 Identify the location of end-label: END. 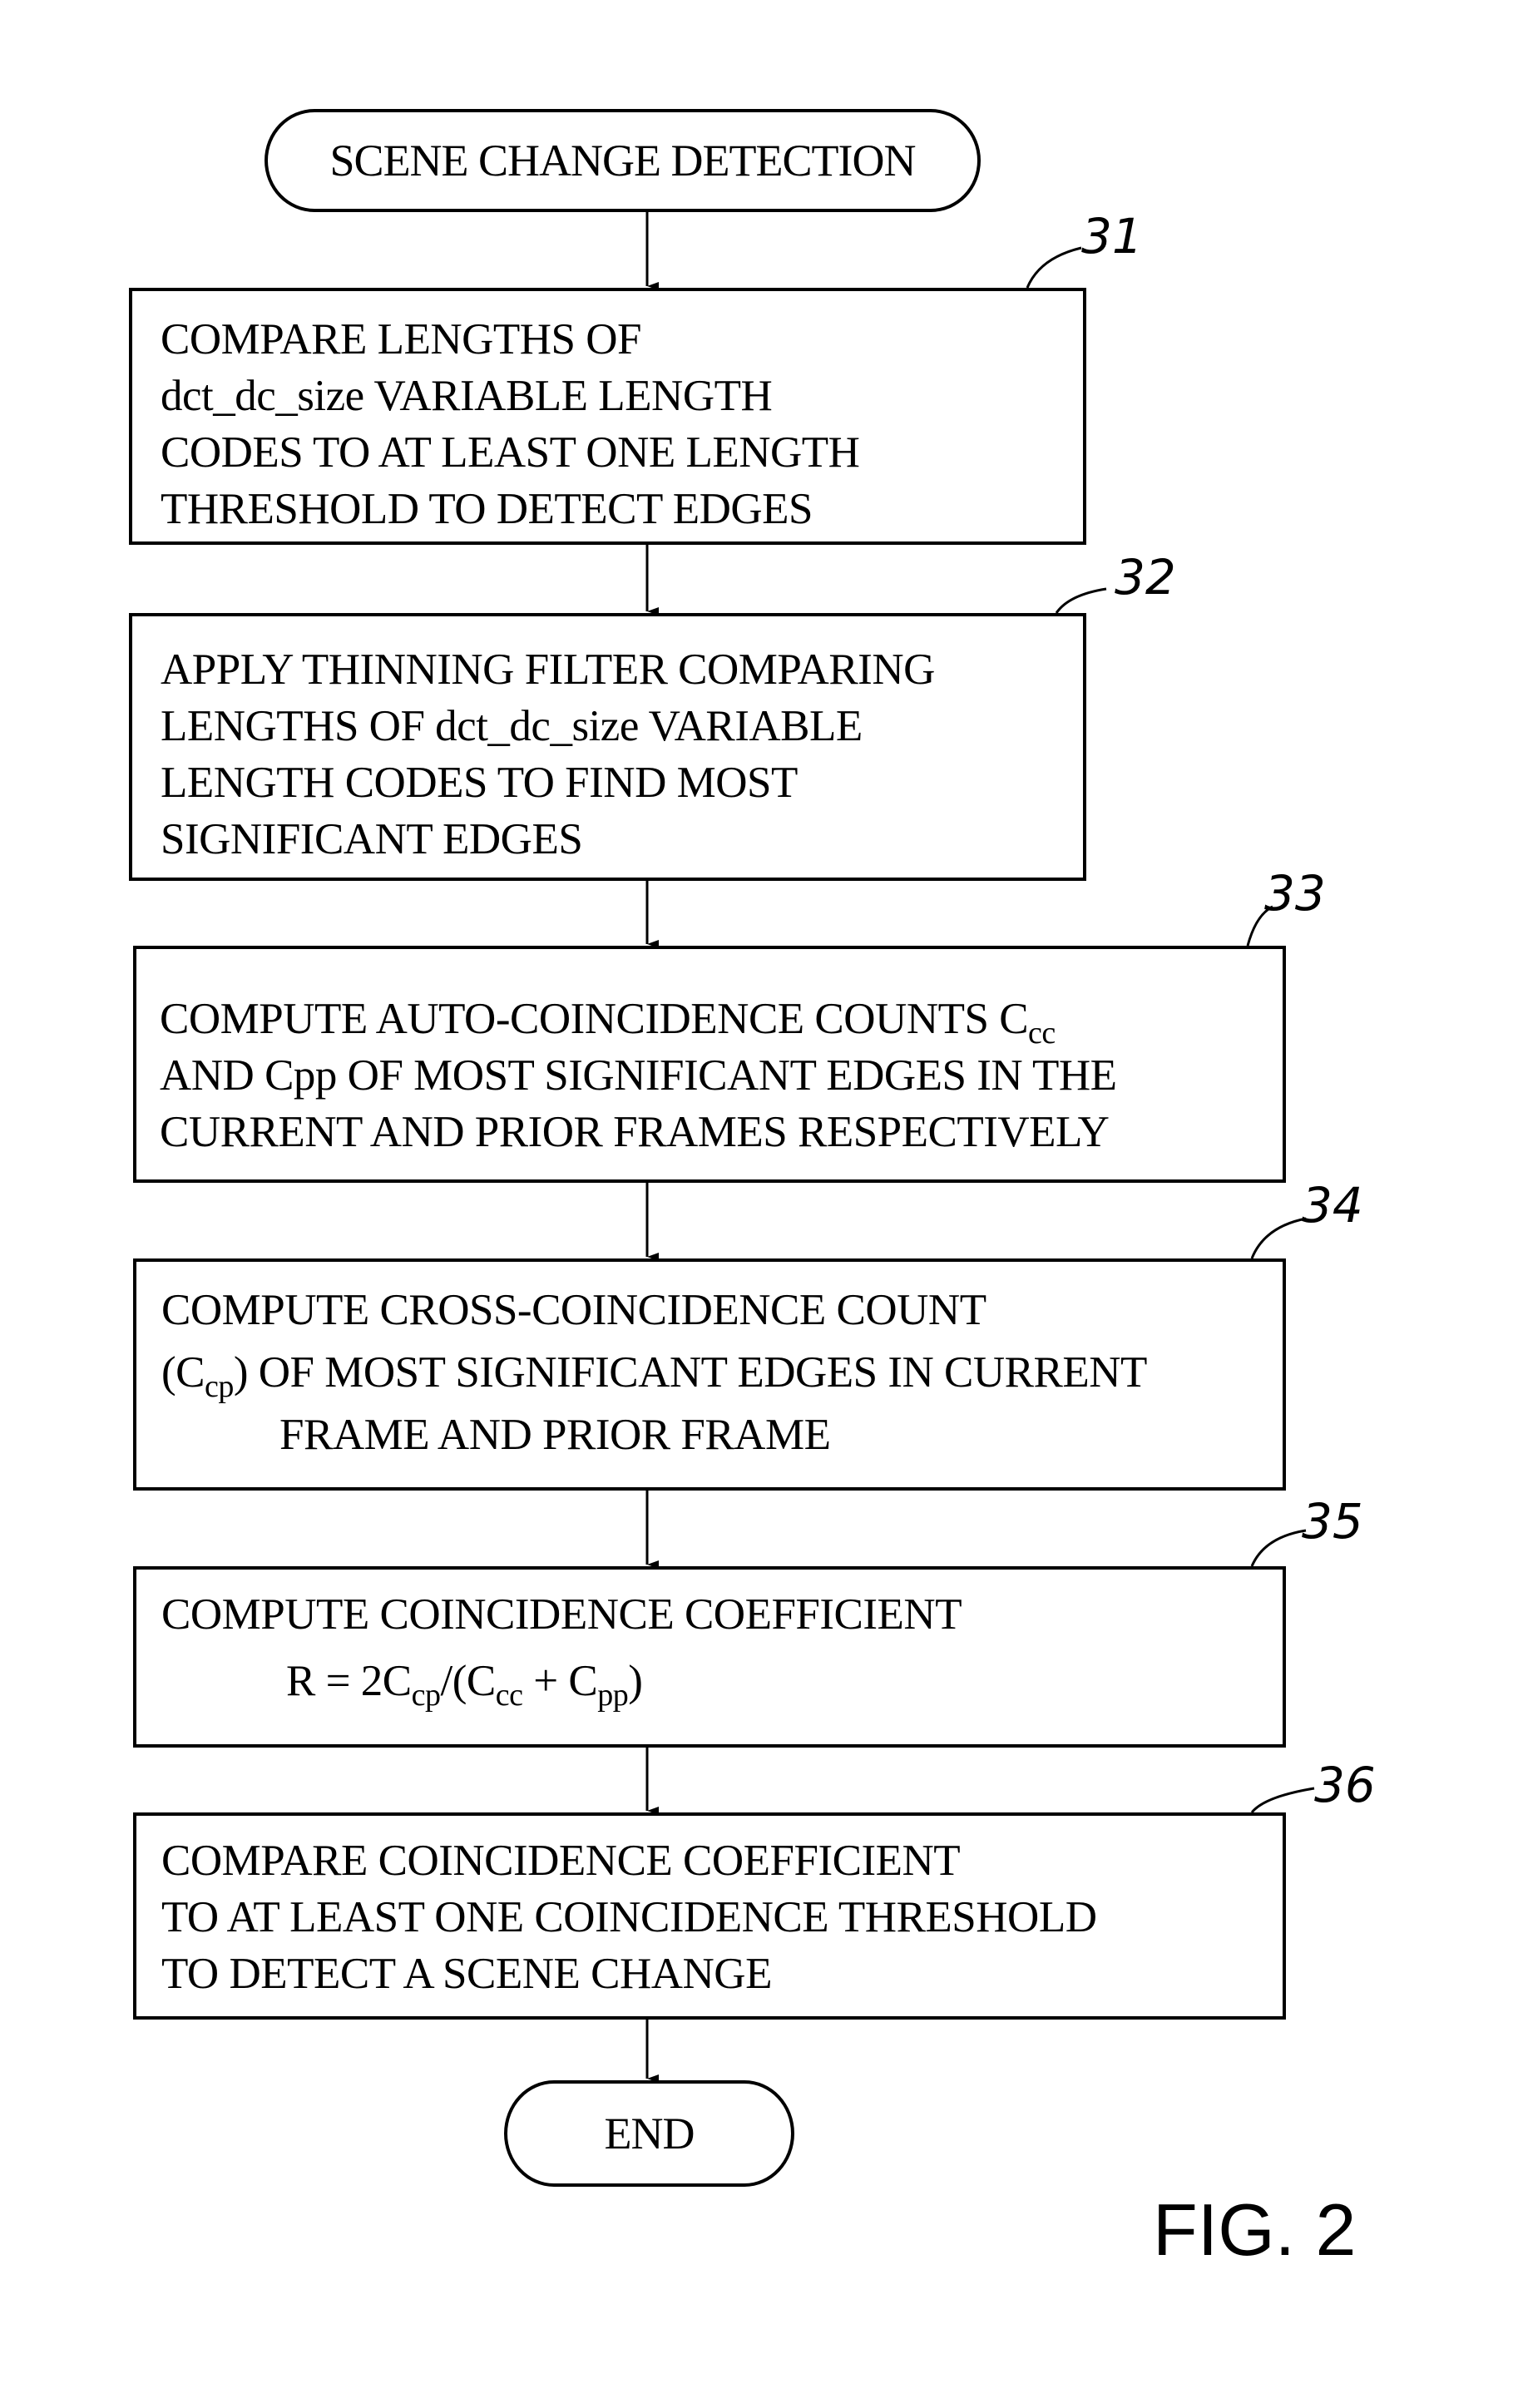
(649, 2133).